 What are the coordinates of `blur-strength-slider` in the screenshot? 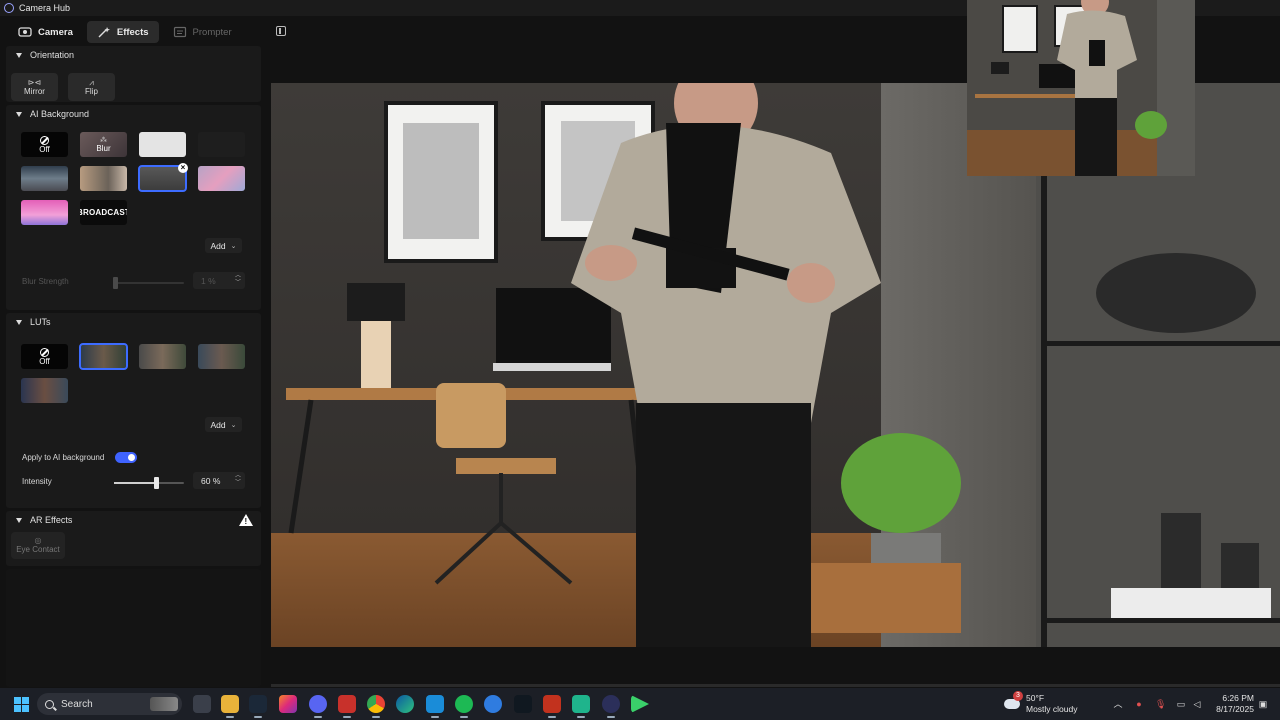 It's located at (115, 283).